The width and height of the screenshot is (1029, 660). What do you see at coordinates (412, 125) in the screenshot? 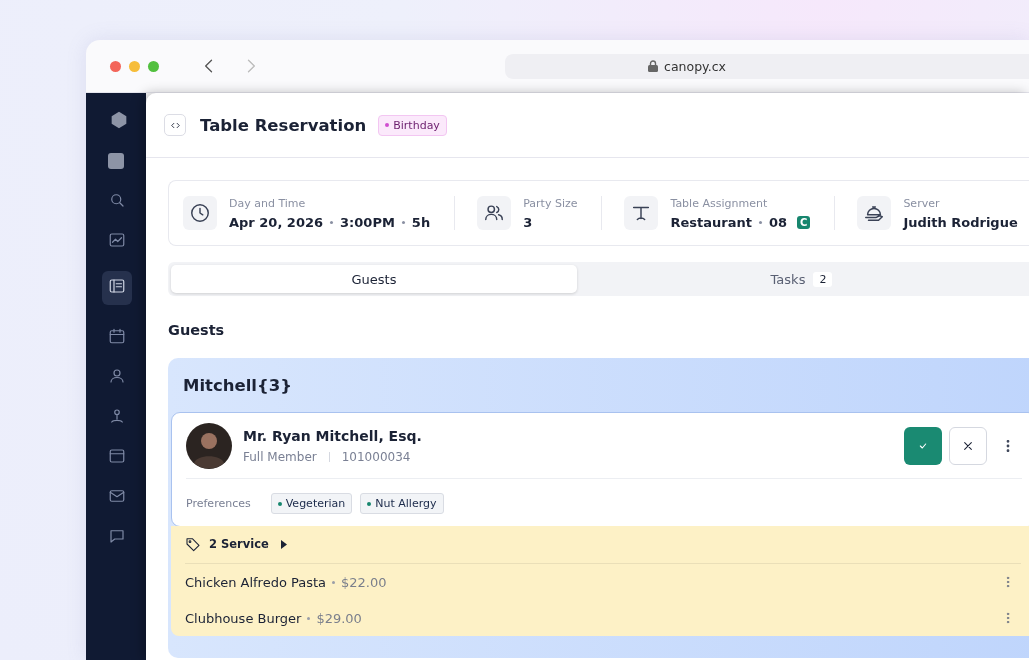
I see `occasion-tag: Birthday` at bounding box center [412, 125].